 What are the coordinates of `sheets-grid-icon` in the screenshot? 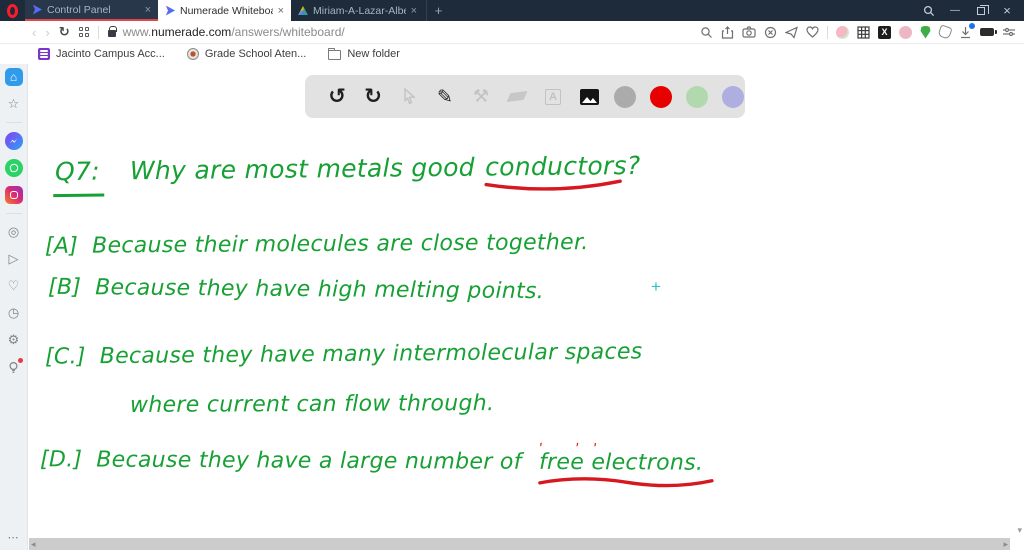 It's located at (863, 32).